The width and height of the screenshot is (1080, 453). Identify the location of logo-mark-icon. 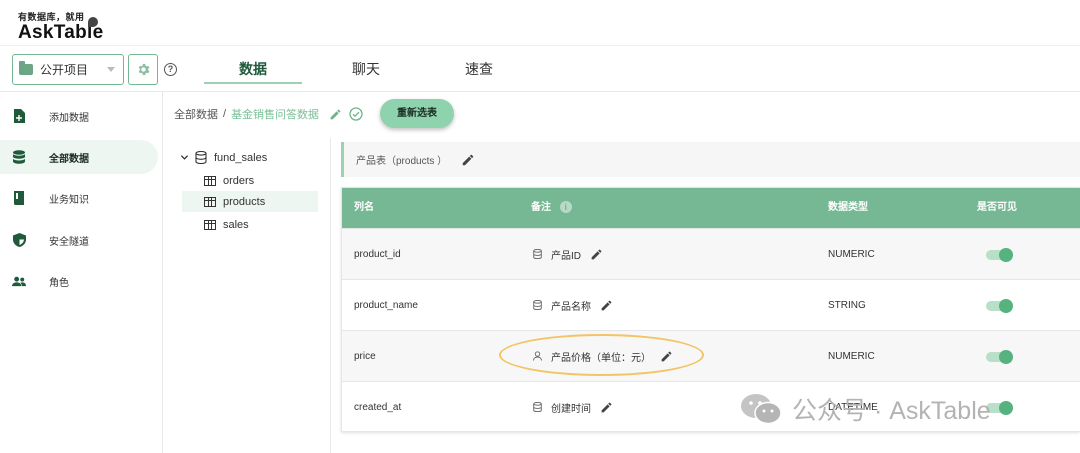
(93, 22).